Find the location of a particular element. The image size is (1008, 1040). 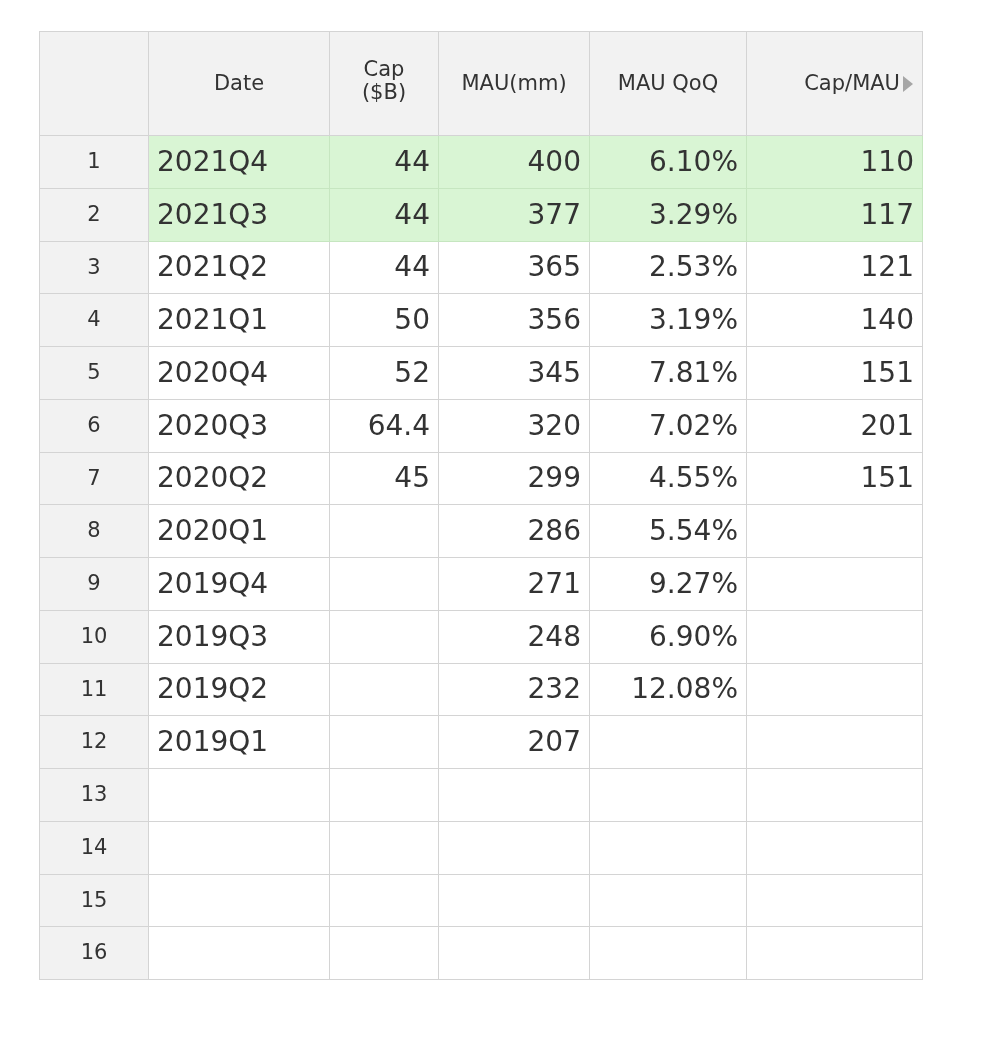

table-cell: 2019Q4 is located at coordinates (239, 584).